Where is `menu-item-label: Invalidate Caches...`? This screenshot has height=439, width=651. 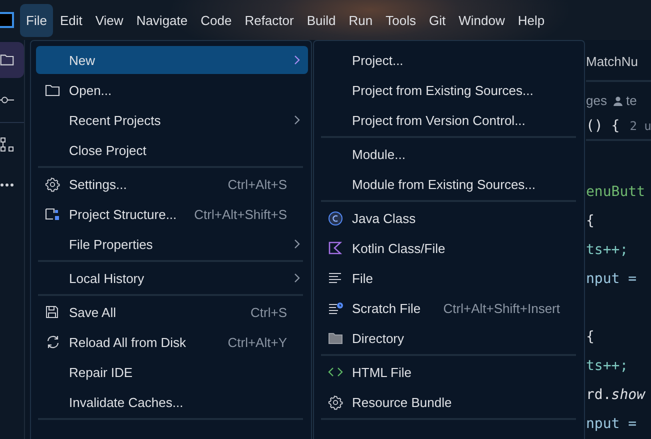 menu-item-label: Invalidate Caches... is located at coordinates (126, 402).